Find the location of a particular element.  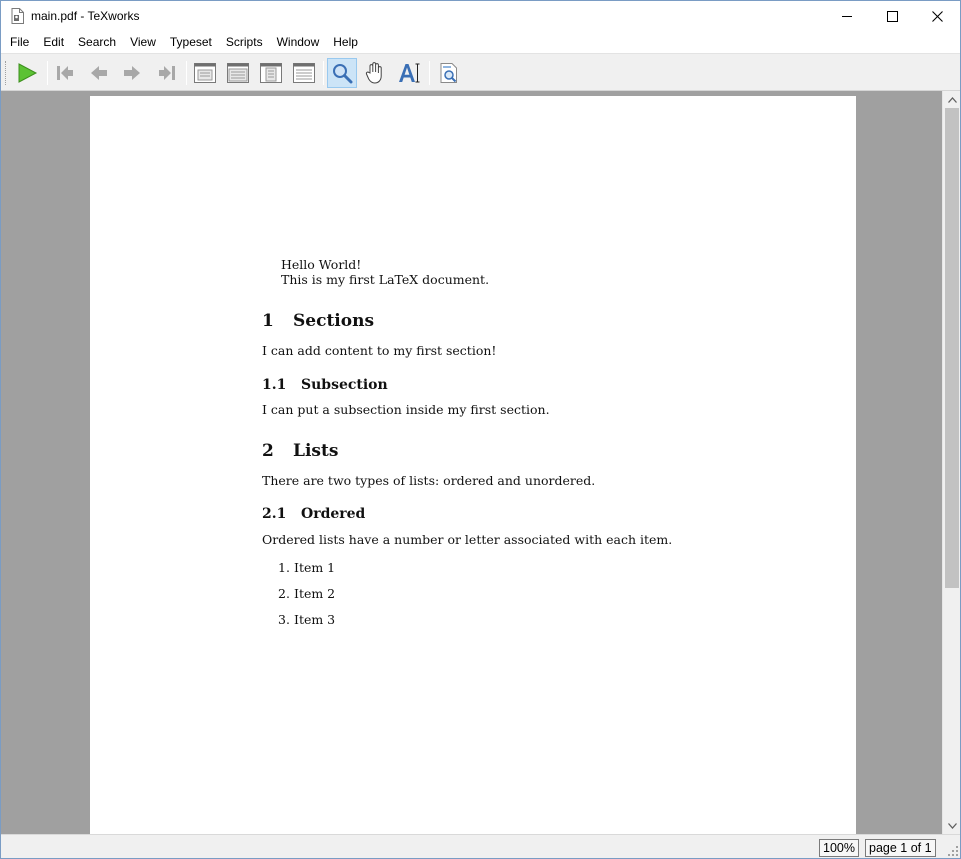

last-page-button is located at coordinates (167, 73).